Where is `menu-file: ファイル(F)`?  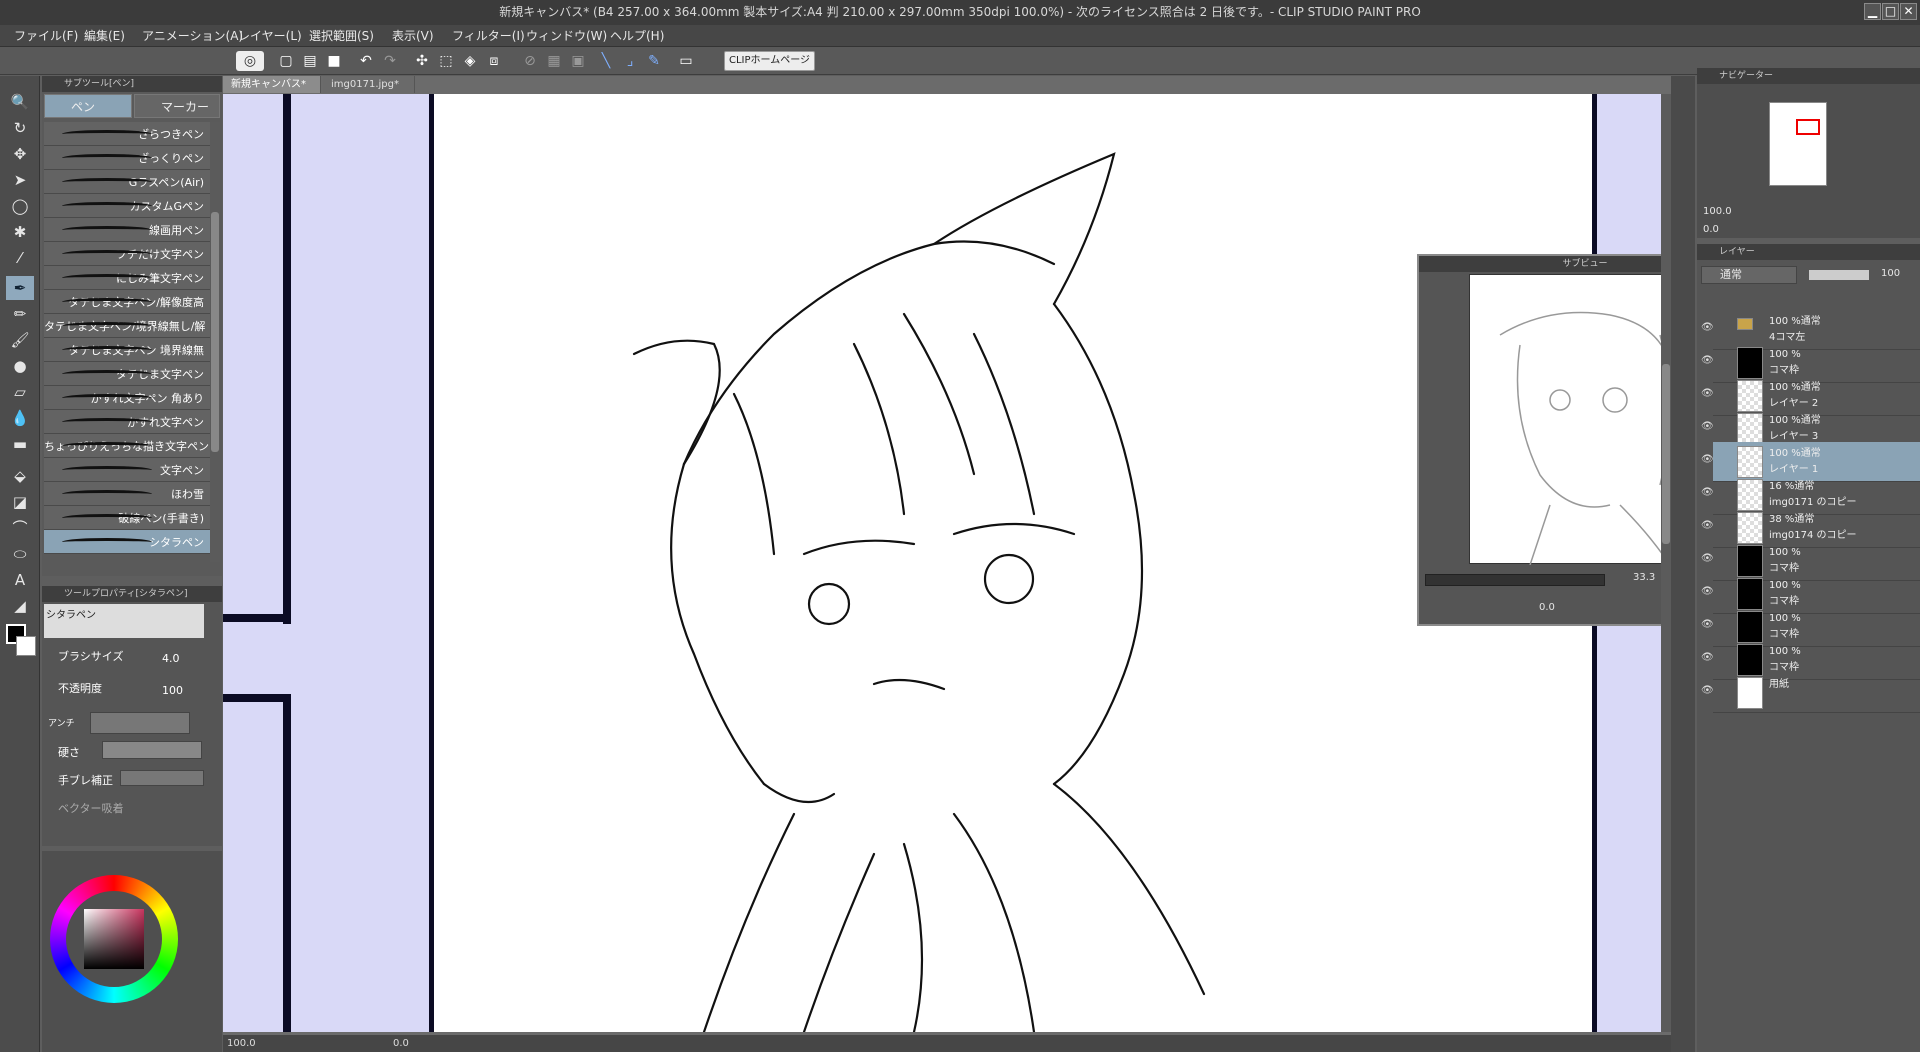 menu-file: ファイル(F) is located at coordinates (46, 36).